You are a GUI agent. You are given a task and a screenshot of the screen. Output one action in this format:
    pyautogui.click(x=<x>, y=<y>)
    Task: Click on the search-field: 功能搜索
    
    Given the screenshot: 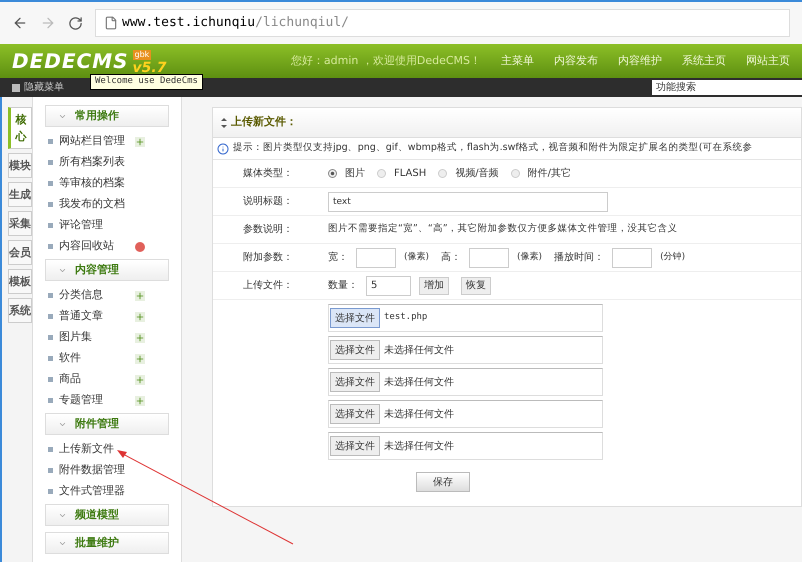 What is the action you would take?
    pyautogui.click(x=727, y=87)
    